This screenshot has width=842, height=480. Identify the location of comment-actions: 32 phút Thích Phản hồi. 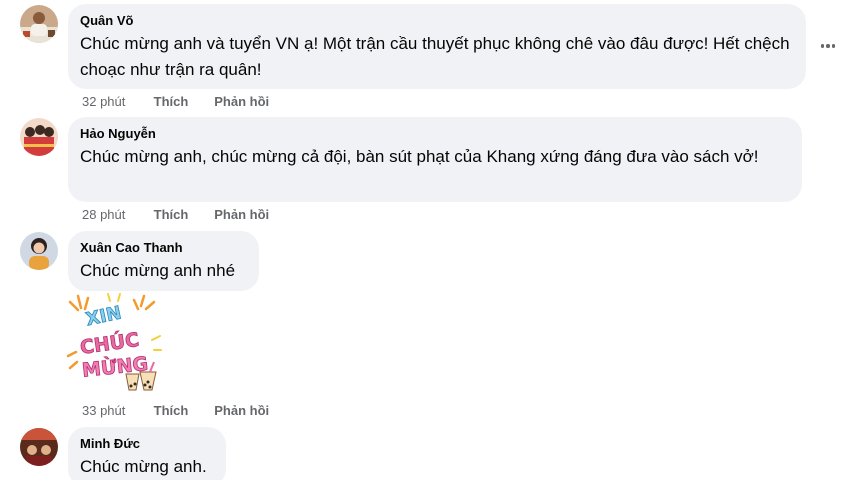
(175, 102).